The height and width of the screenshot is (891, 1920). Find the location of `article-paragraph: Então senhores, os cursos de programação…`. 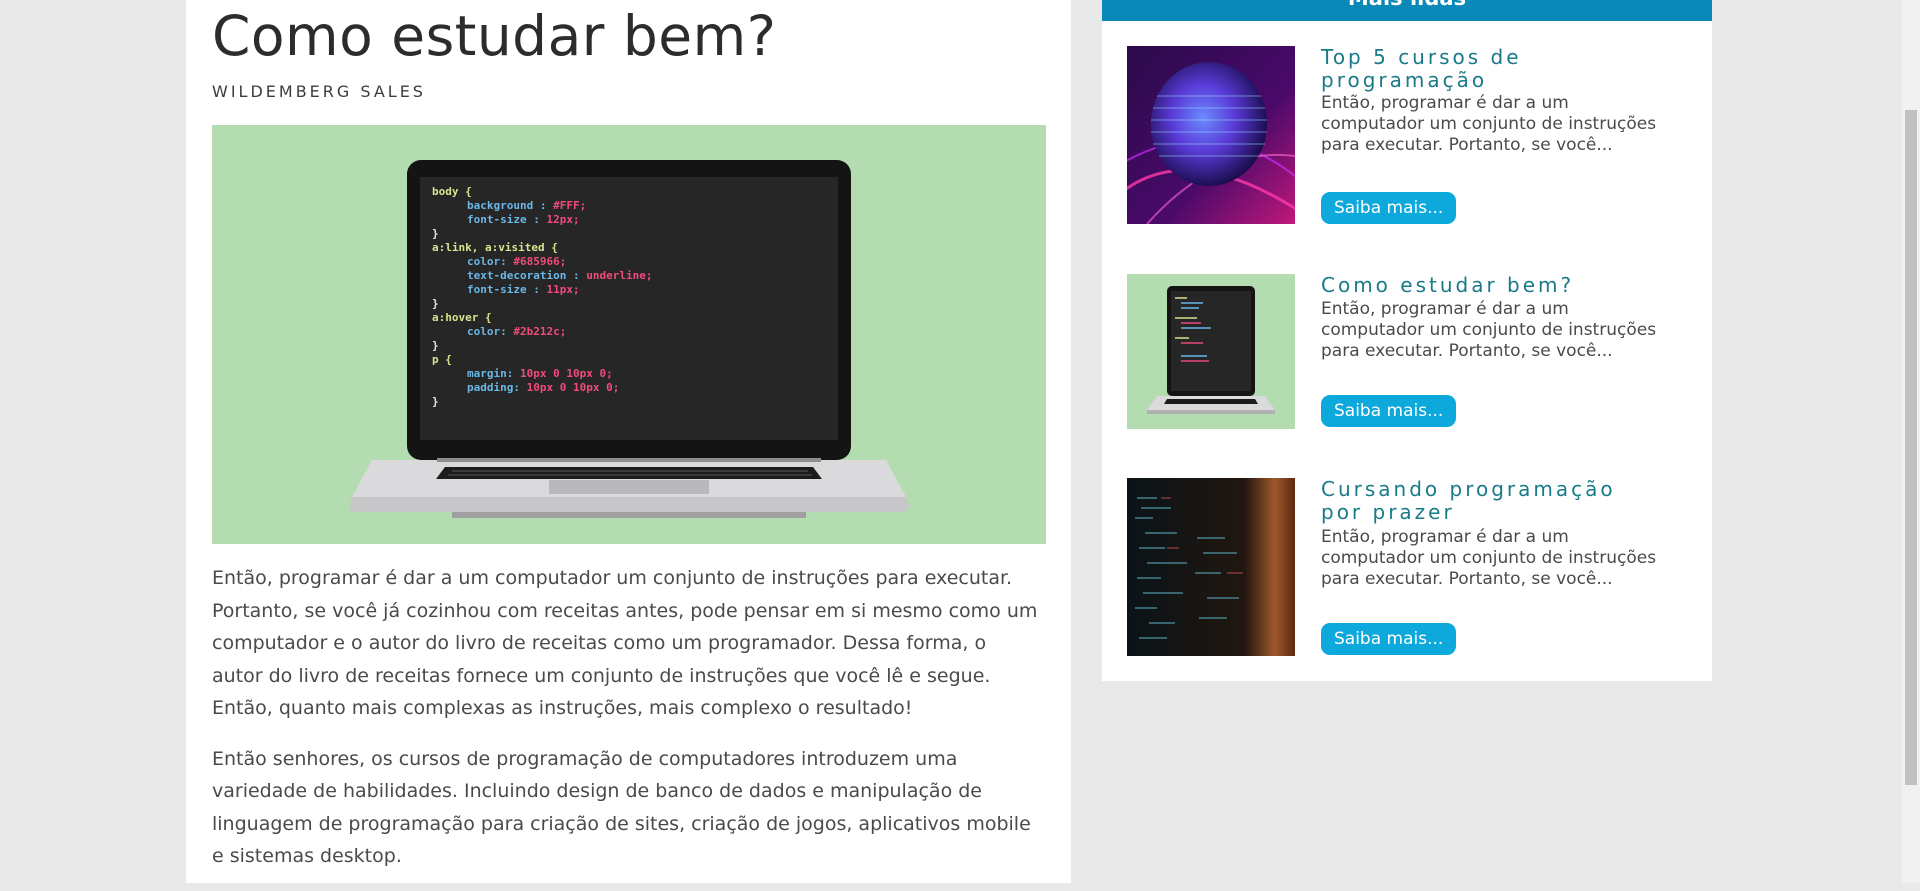

article-paragraph: Então senhores, os cursos de programação… is located at coordinates (621, 807).